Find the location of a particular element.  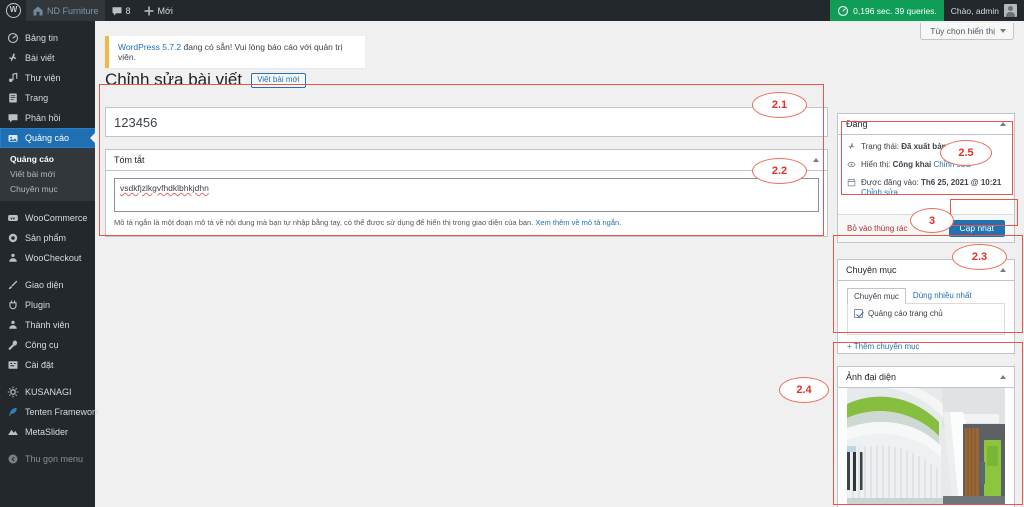

category-item: Quảng cáo trang chủ is located at coordinates (926, 313).